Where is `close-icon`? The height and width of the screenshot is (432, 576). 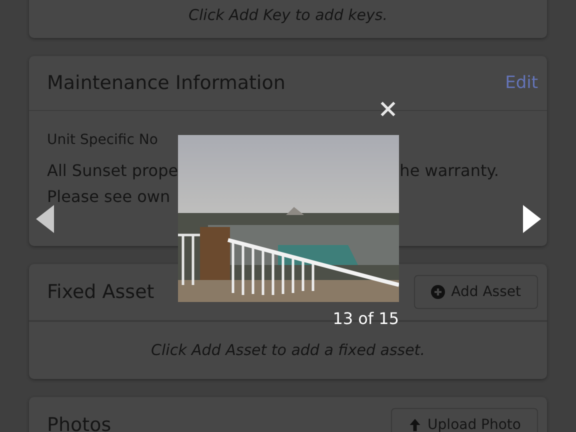
close-icon is located at coordinates (388, 109).